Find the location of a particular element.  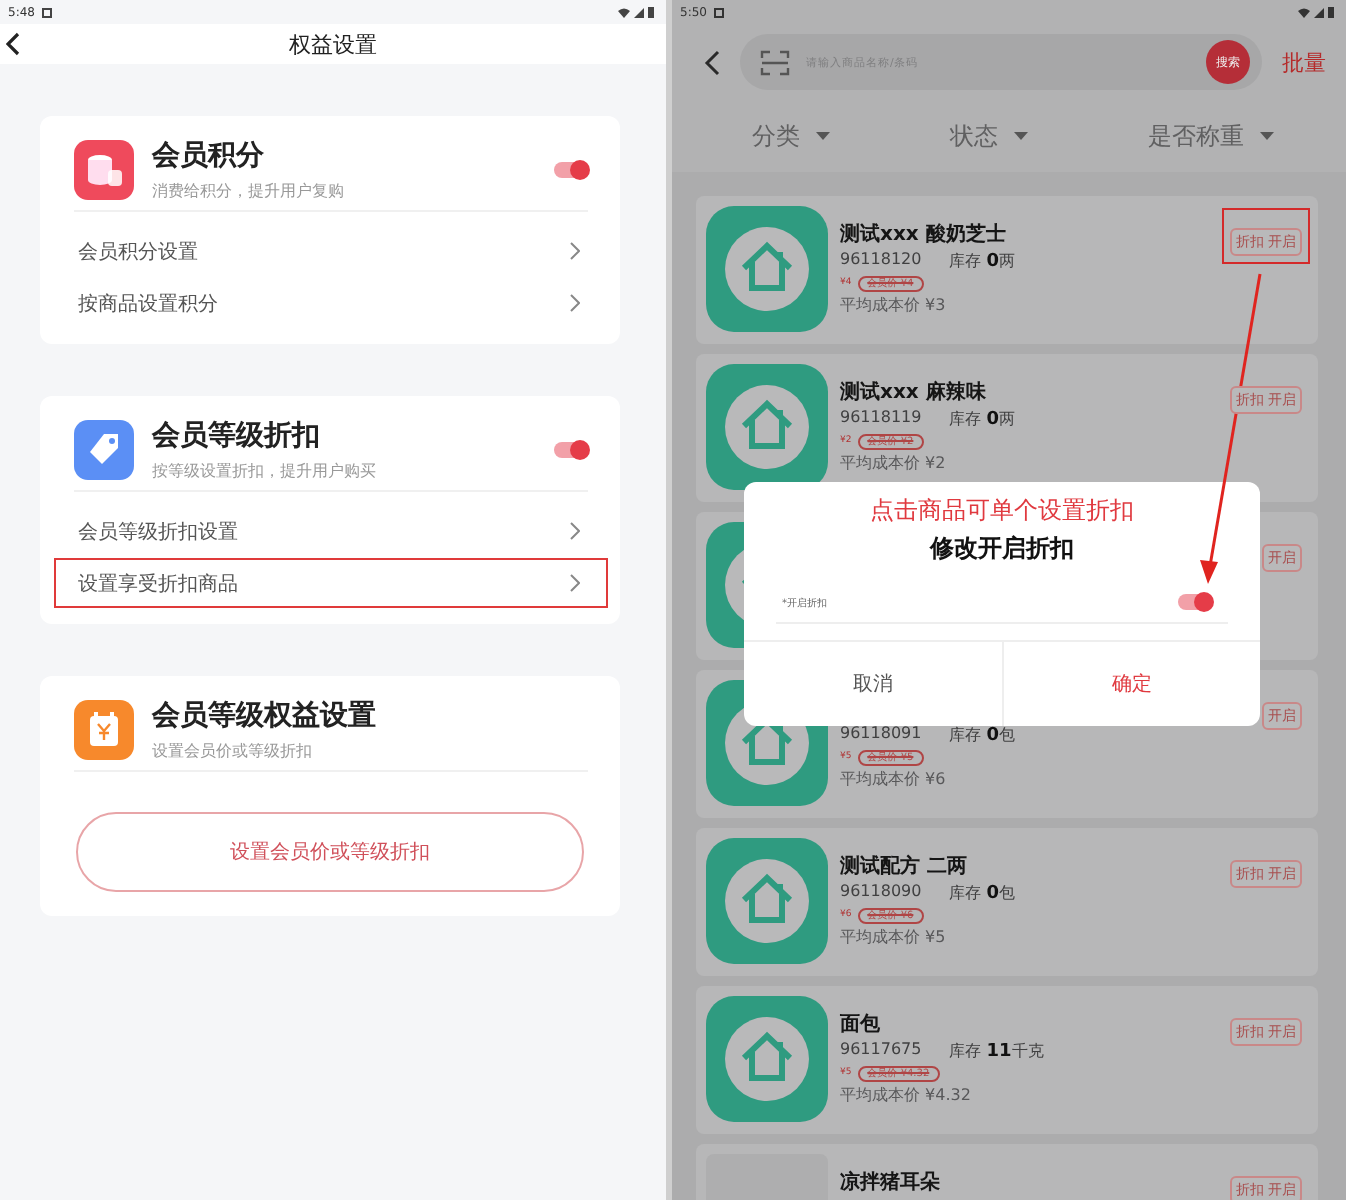

row-label: 会员等级折扣设置 is located at coordinates (158, 532).